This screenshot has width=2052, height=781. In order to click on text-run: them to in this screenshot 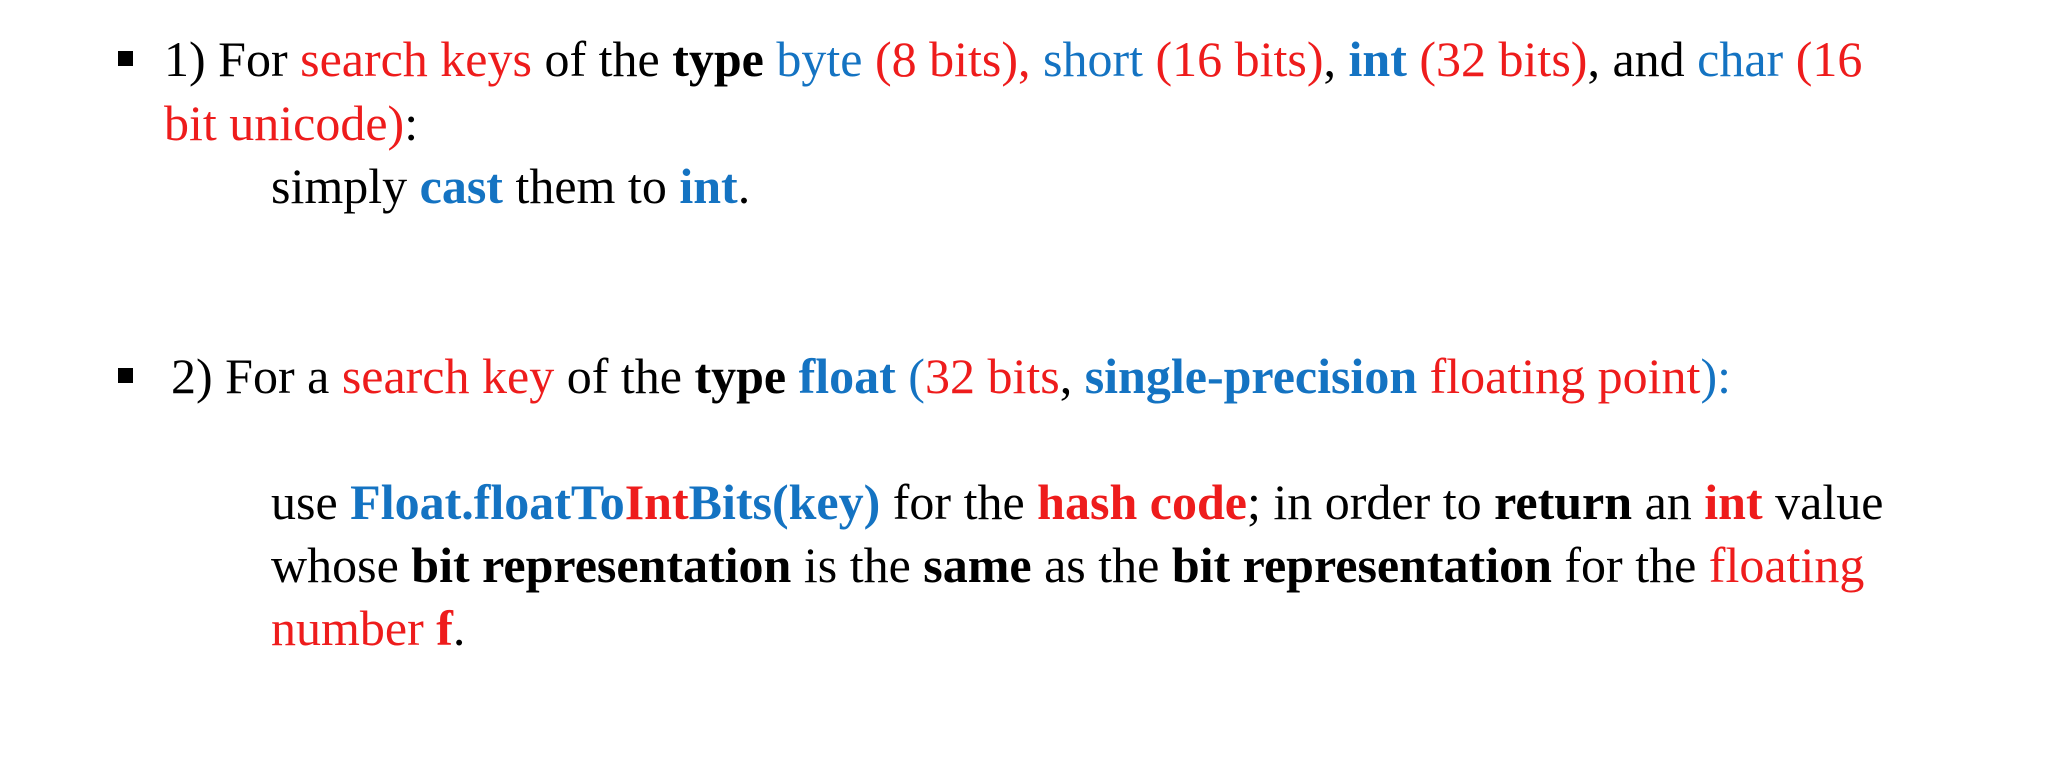, I will do `click(591, 186)`.